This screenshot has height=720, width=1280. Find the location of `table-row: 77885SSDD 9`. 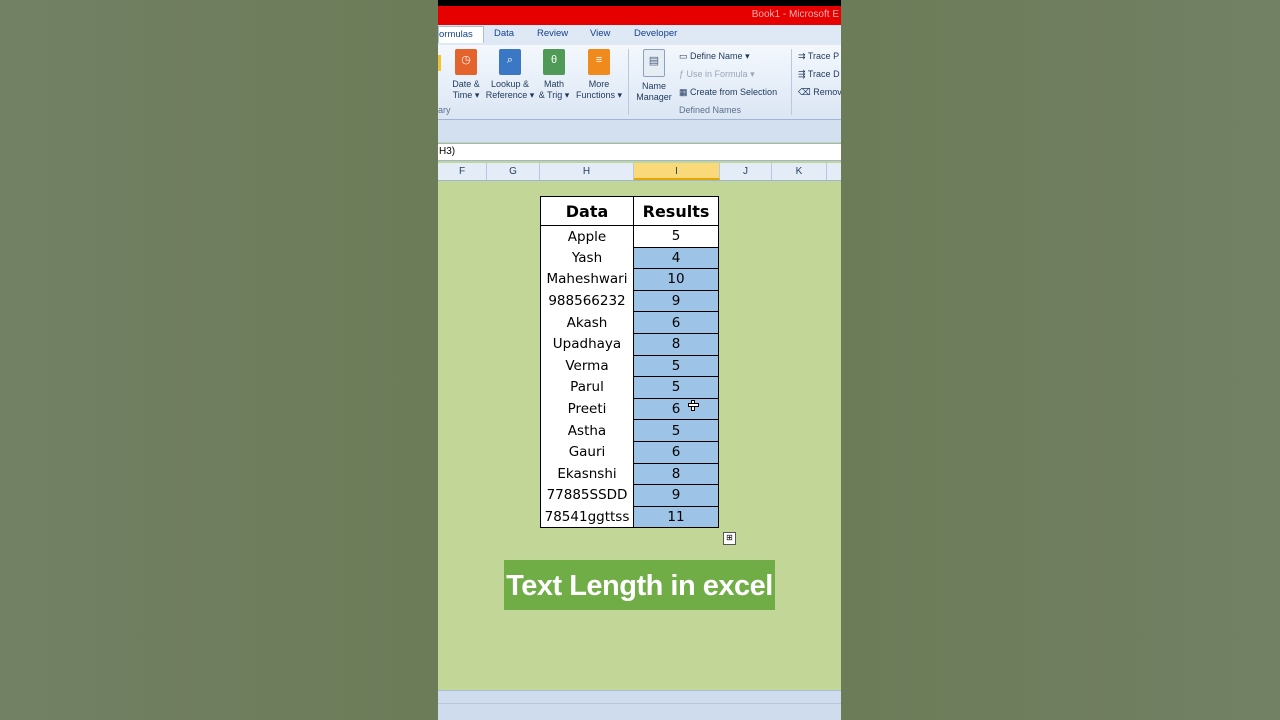

table-row: 77885SSDD 9 is located at coordinates (629, 495).